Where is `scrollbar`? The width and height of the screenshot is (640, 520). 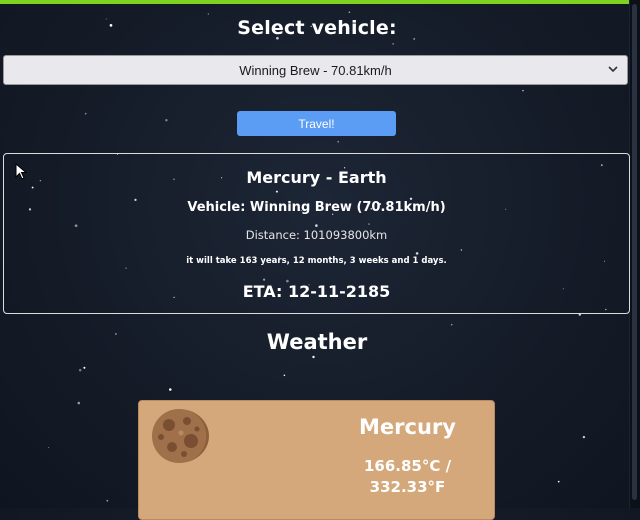
scrollbar is located at coordinates (634, 254).